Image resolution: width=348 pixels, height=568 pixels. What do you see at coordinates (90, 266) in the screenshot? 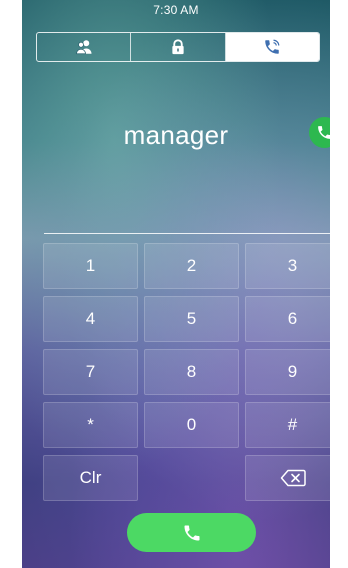
I see `key-1: 1` at bounding box center [90, 266].